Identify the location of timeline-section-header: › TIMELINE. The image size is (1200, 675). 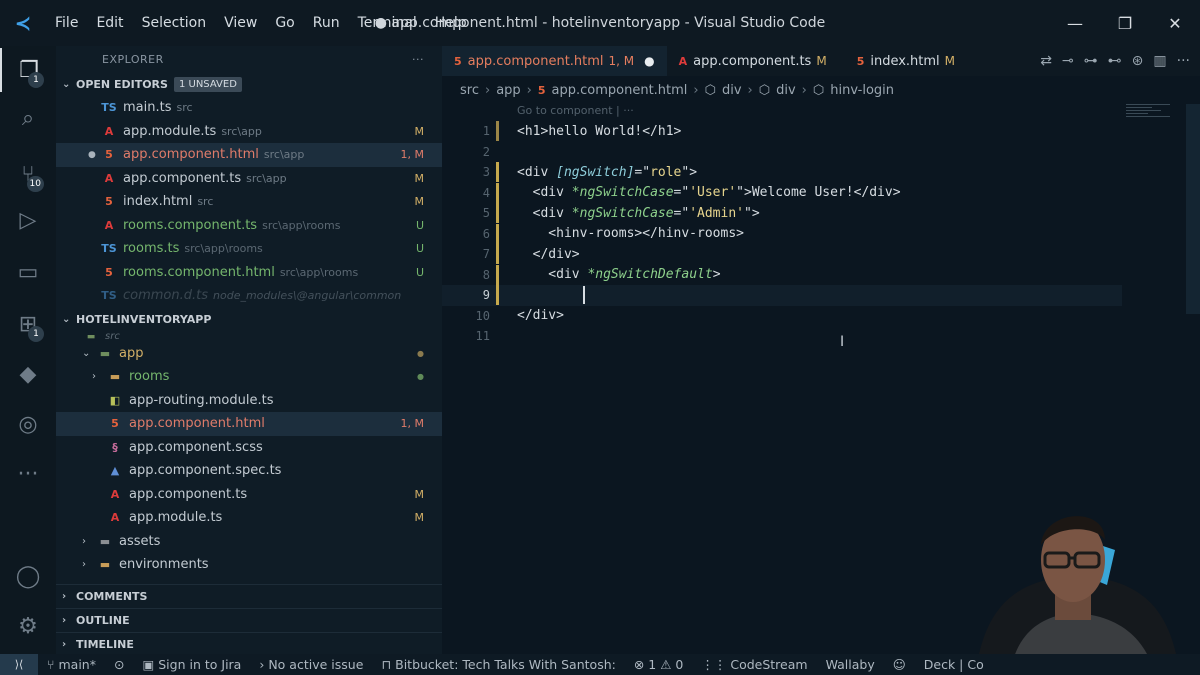
(249, 643).